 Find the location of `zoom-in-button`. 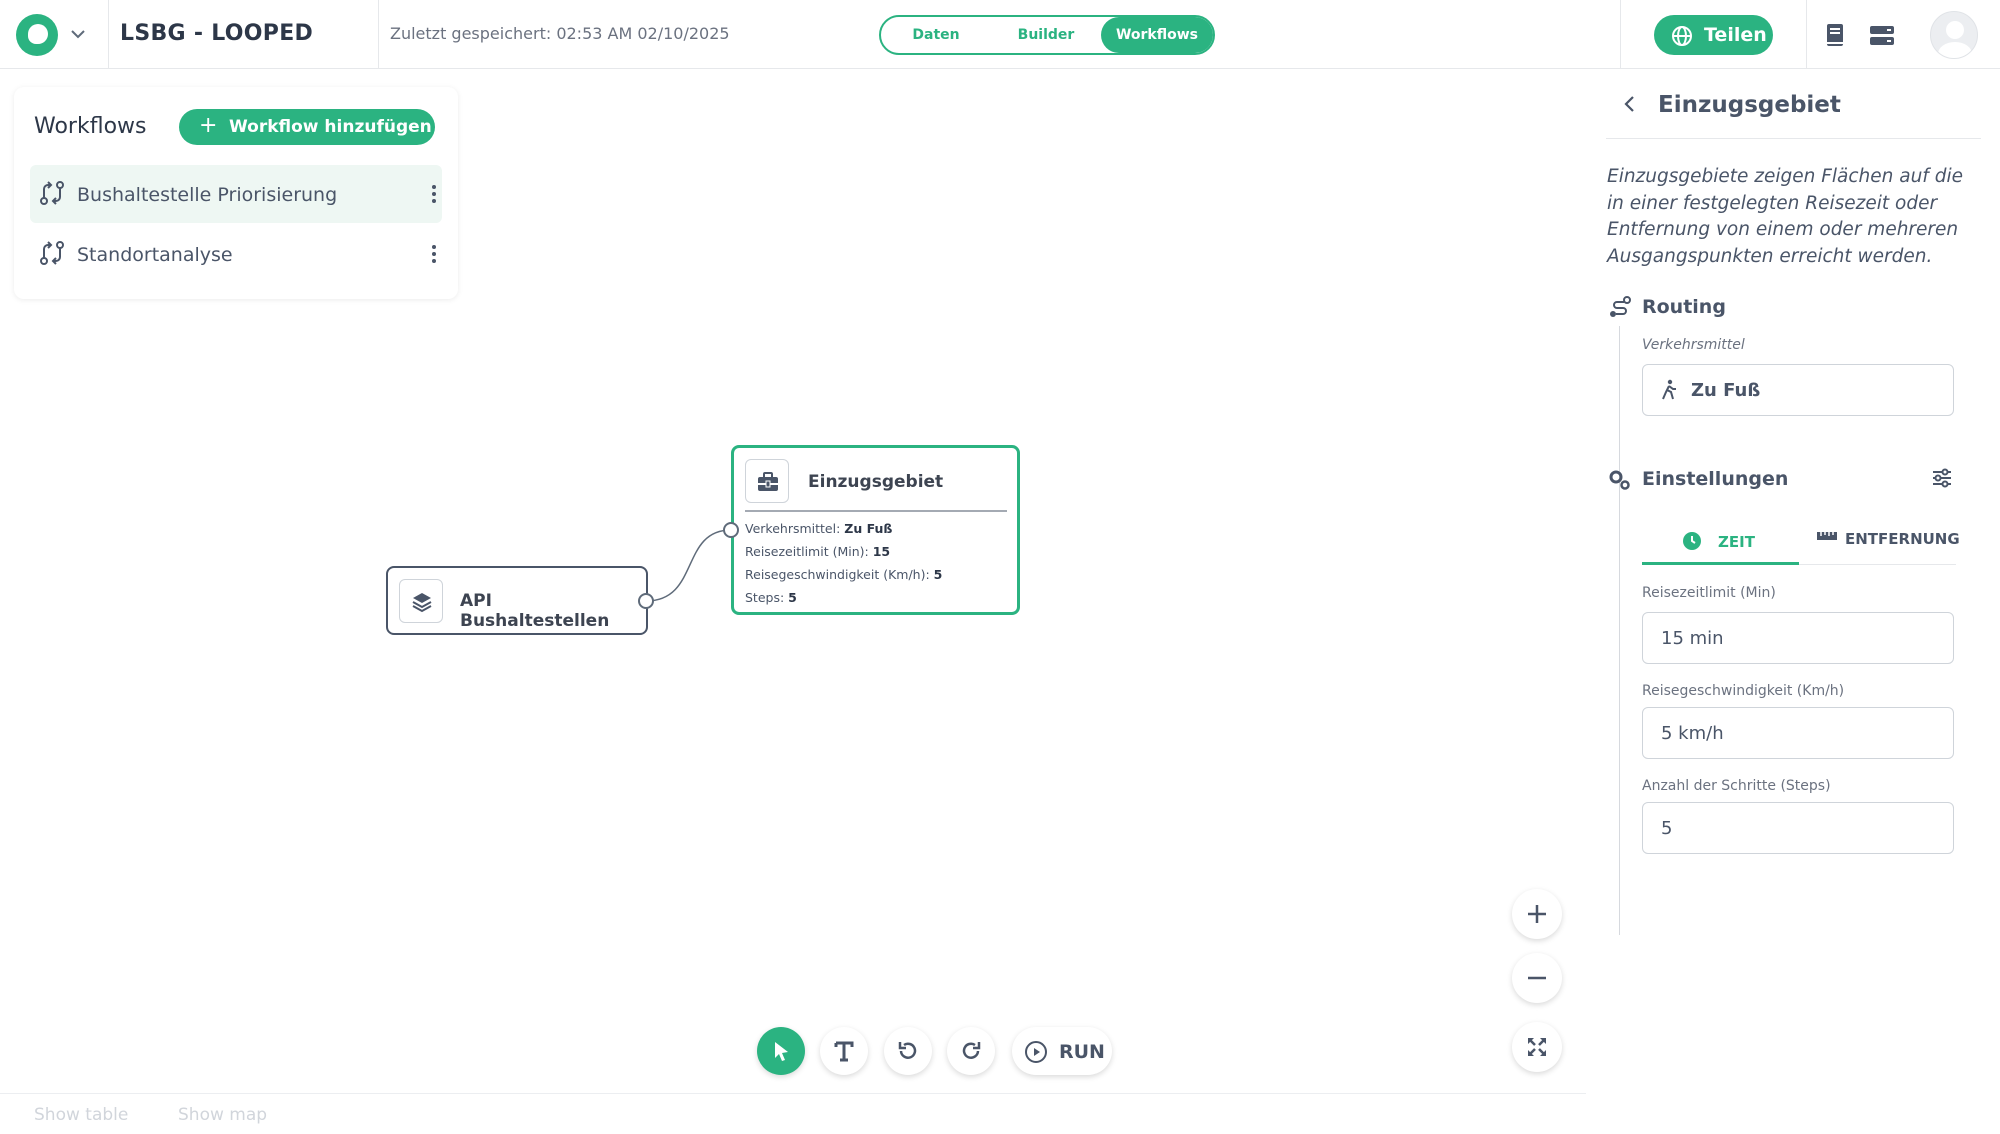

zoom-in-button is located at coordinates (1537, 914).